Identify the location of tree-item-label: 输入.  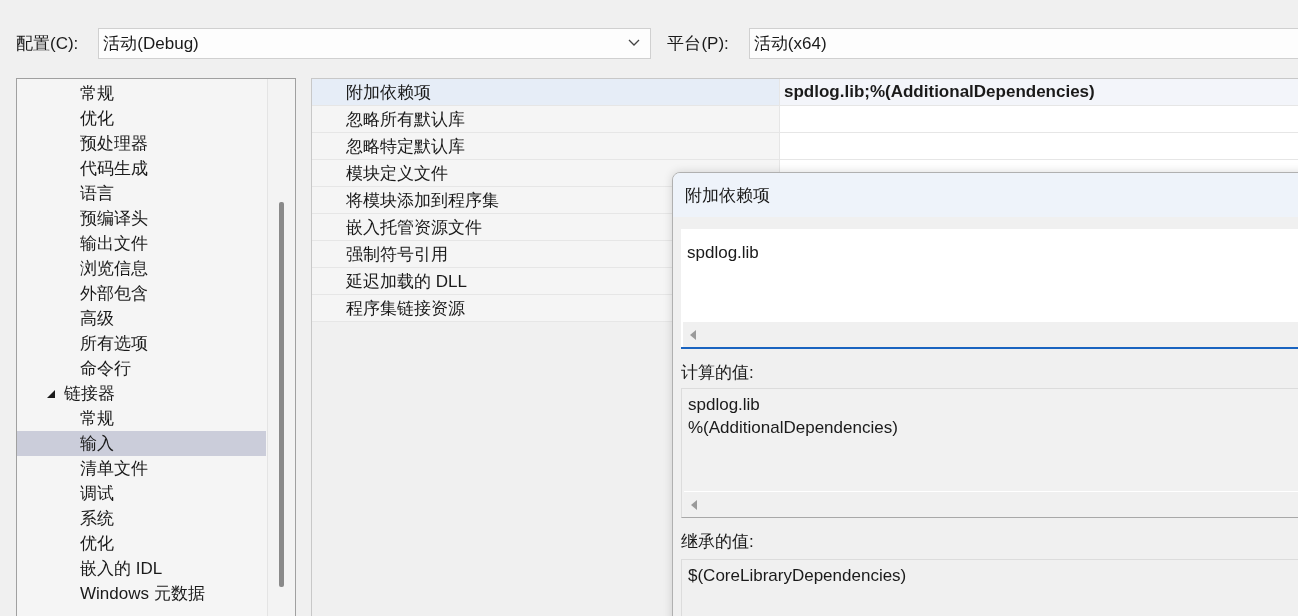
(97, 444).